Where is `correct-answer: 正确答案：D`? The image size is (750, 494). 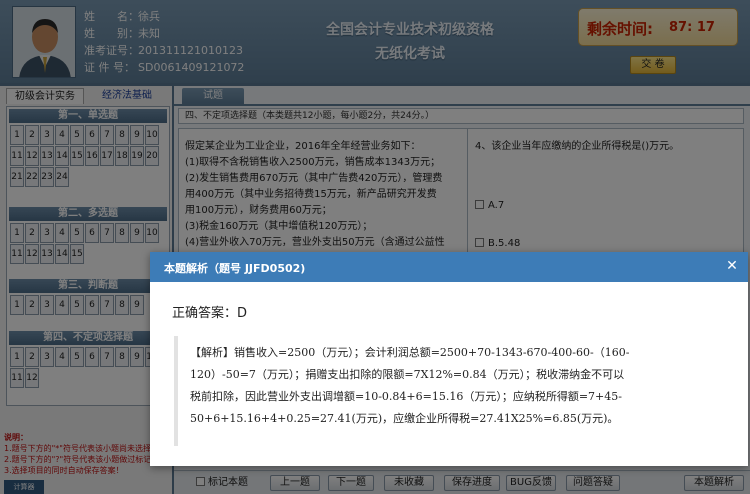 correct-answer: 正确答案：D is located at coordinates (210, 313).